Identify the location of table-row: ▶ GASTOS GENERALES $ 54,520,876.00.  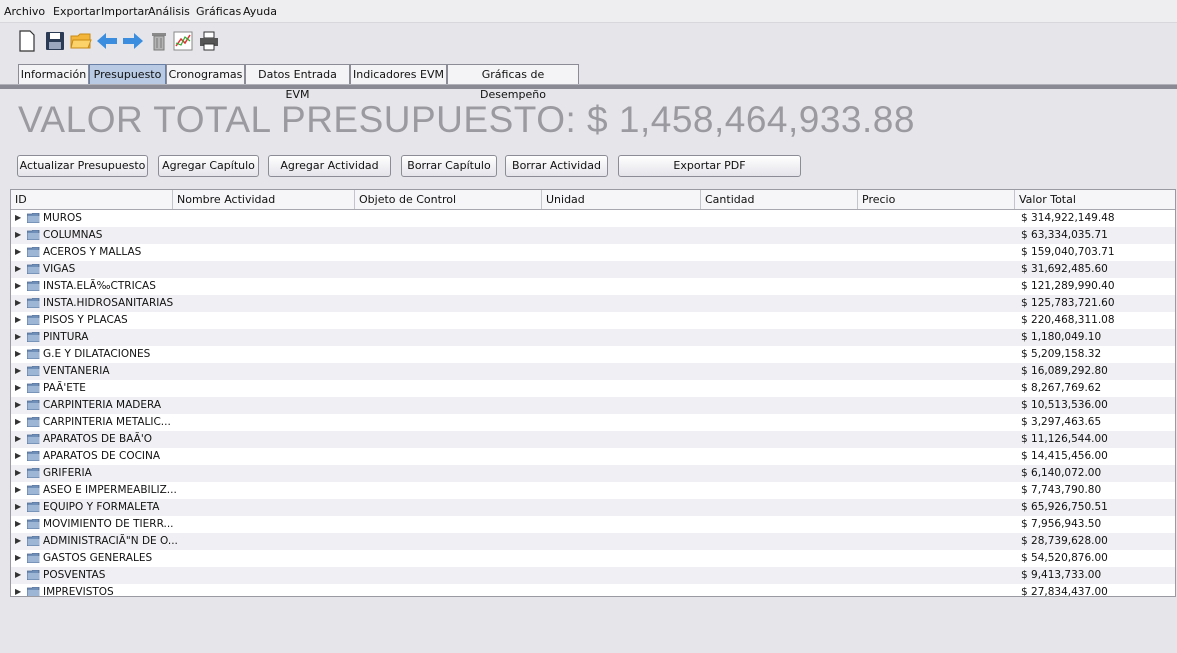
(593, 558).